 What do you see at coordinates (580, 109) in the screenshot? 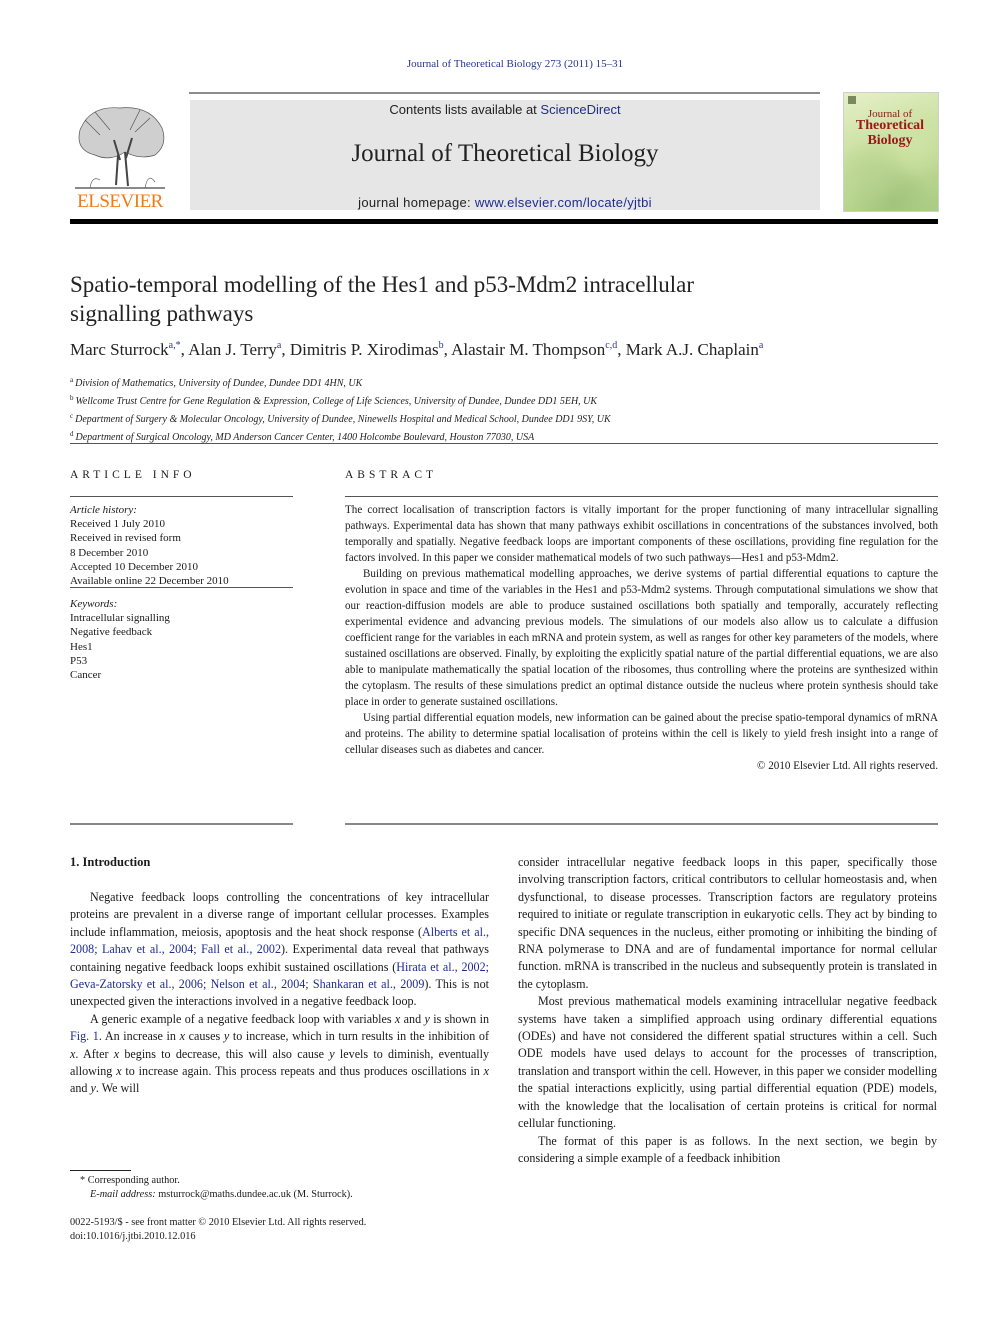
I see `sciencedirect-link: ScienceDirect` at bounding box center [580, 109].